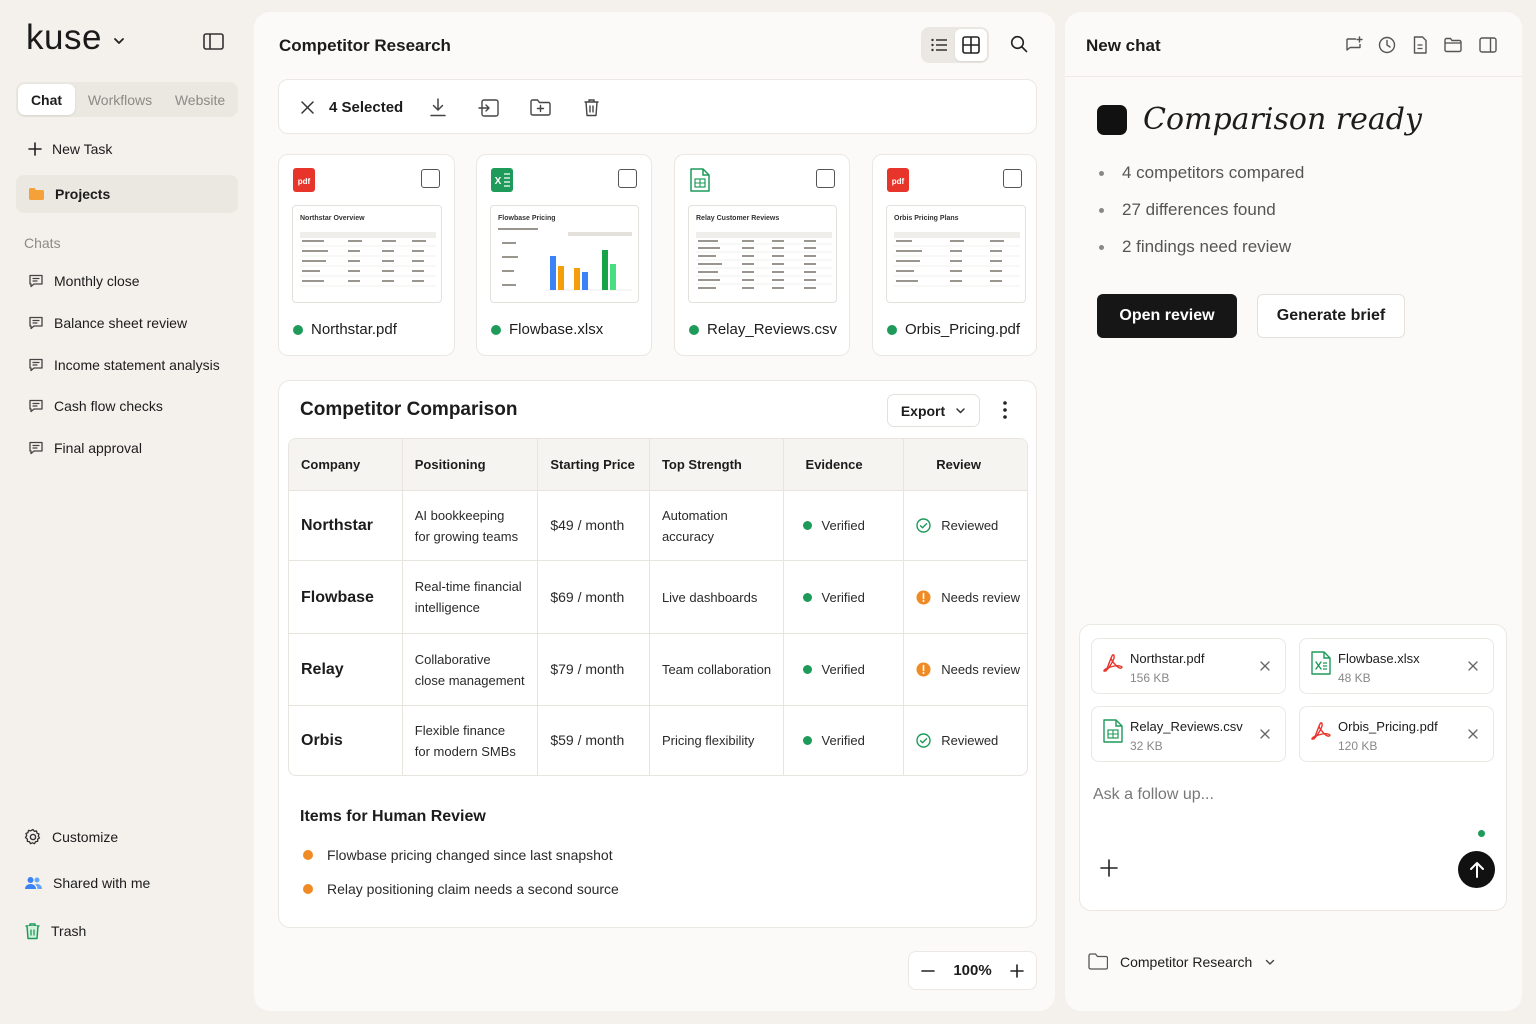  Describe the element at coordinates (716, 465) in the screenshot. I see `column-header: Top Strength` at that location.